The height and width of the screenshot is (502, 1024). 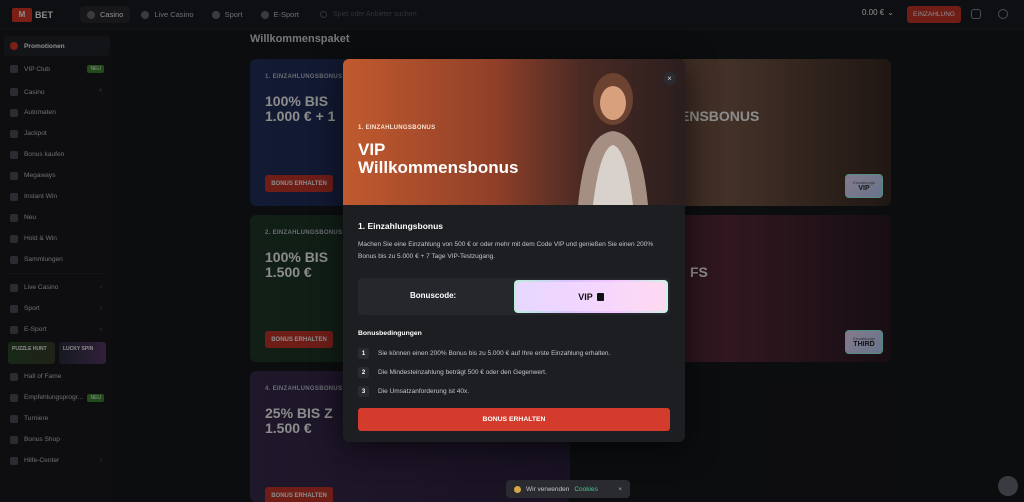 I want to click on condition-text: Die Umsatzanforderung ist 40x., so click(x=424, y=391).